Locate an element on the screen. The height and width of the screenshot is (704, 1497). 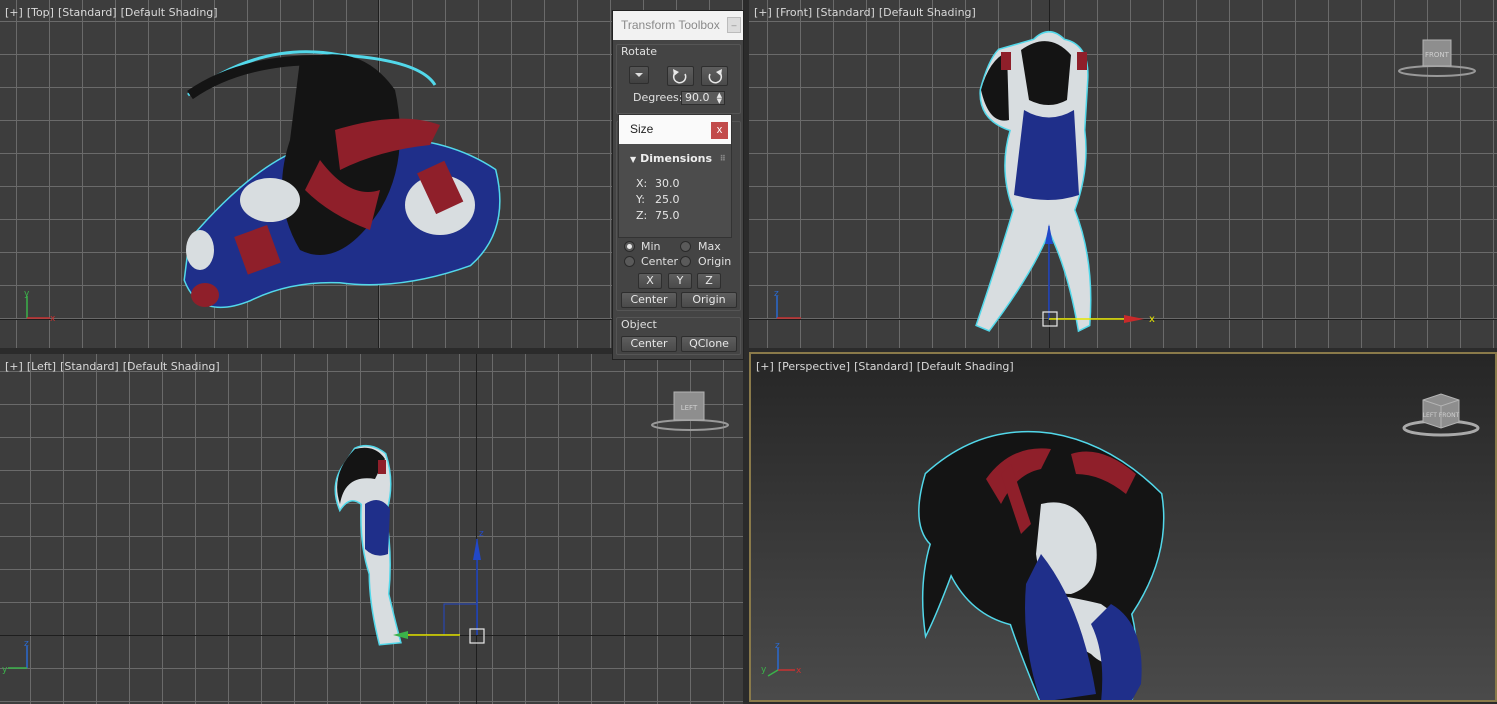
align-origin-button: Origin is located at coordinates (709, 300).